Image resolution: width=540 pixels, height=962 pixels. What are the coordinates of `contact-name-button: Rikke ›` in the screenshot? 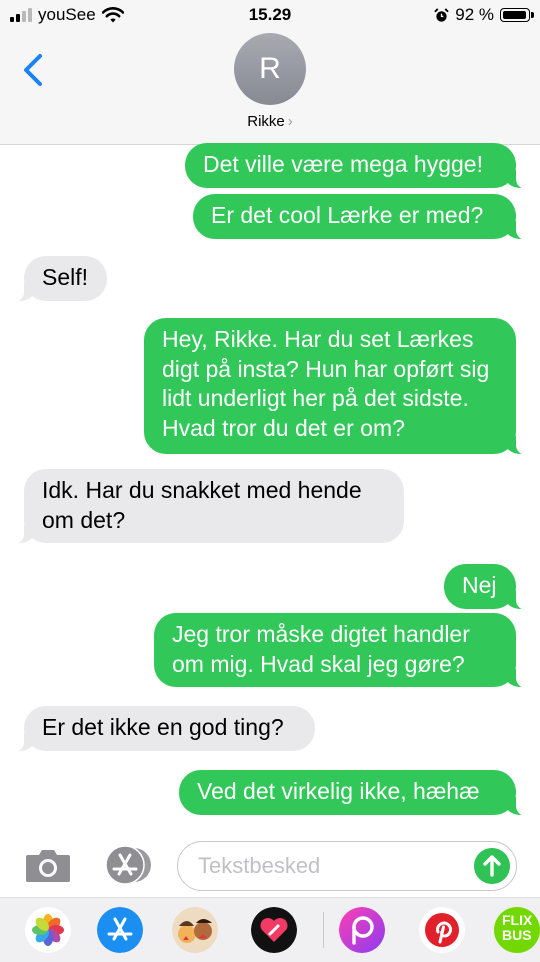 It's located at (270, 121).